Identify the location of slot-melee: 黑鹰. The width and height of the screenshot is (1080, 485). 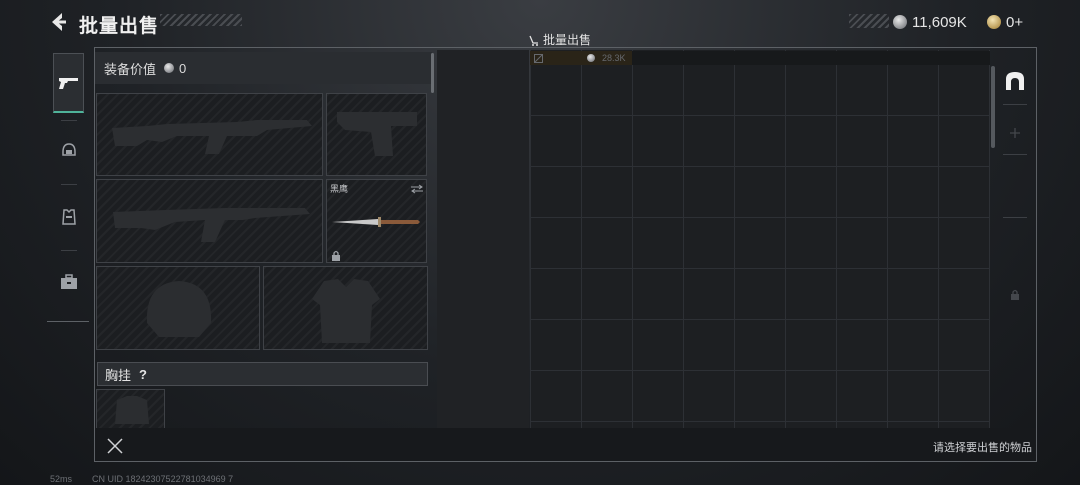
(376, 221).